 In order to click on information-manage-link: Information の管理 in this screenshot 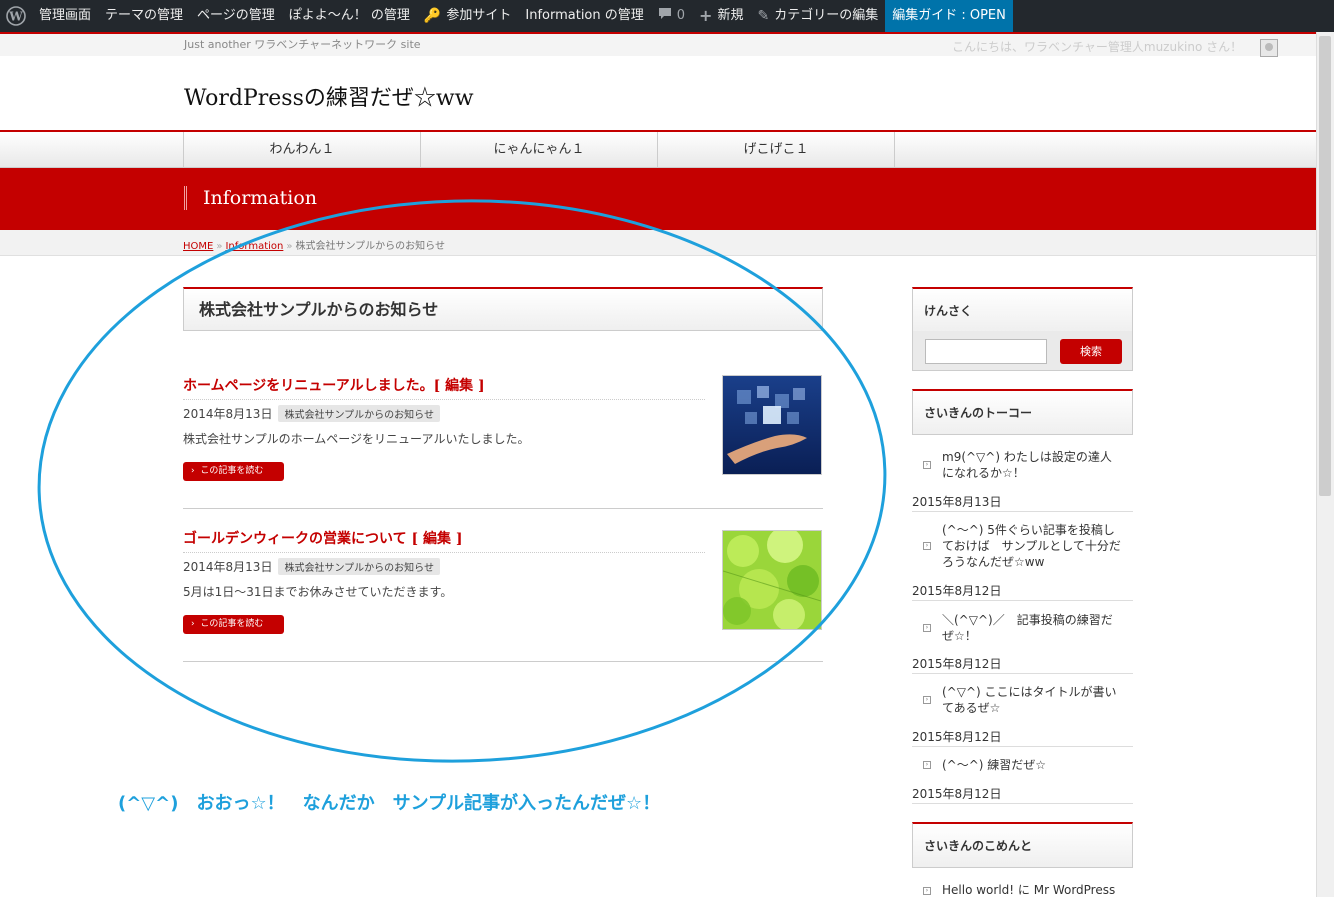, I will do `click(584, 16)`.